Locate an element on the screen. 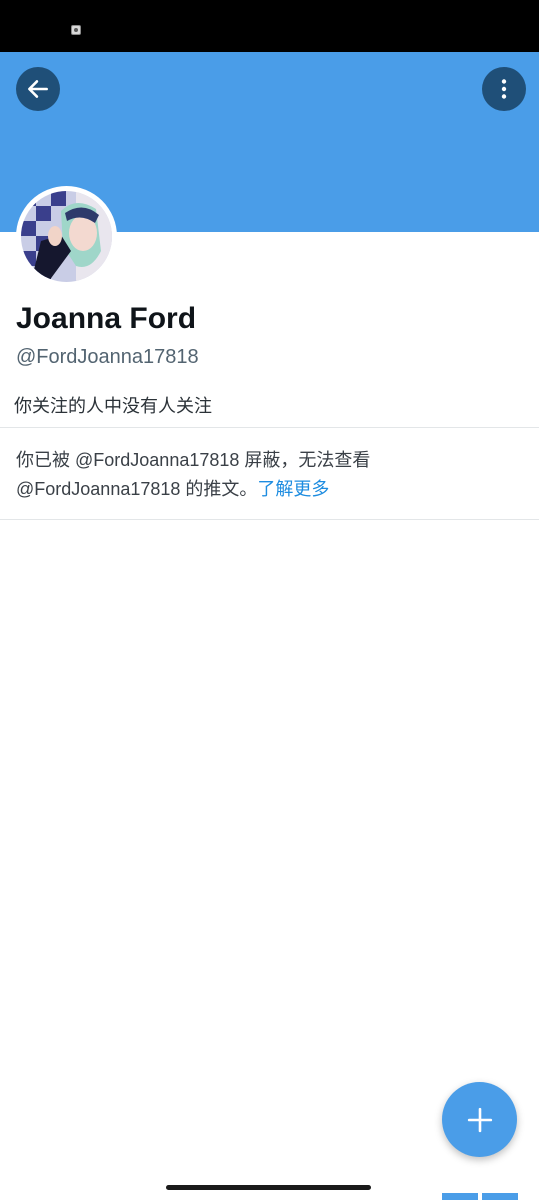 Image resolution: width=539 pixels, height=1200 pixels. blocked-notice-line2: @FordJoanna17818 的推文。 is located at coordinates (137, 489).